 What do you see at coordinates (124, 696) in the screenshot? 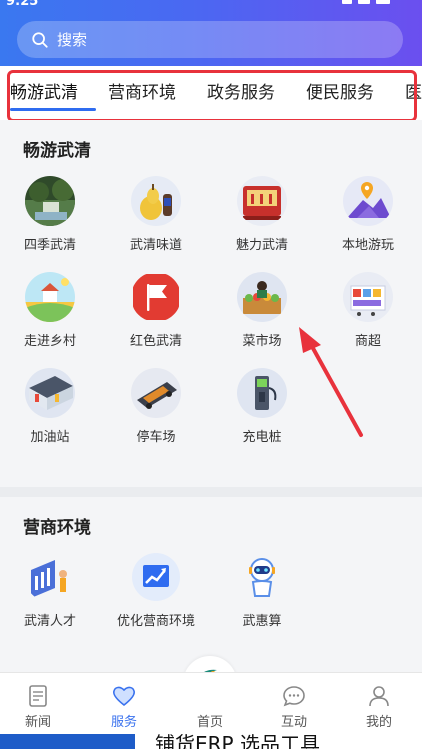
I see `heart-service-icon` at bounding box center [124, 696].